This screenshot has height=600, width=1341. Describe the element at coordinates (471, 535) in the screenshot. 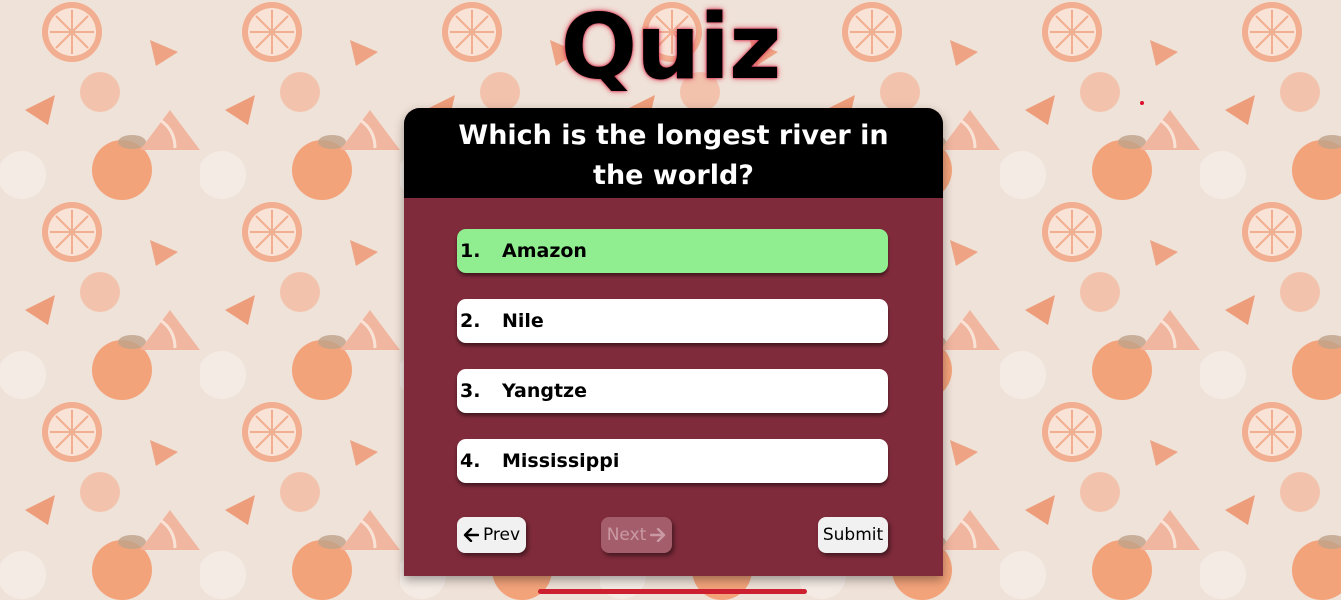

I see `arrow-left-icon` at that location.